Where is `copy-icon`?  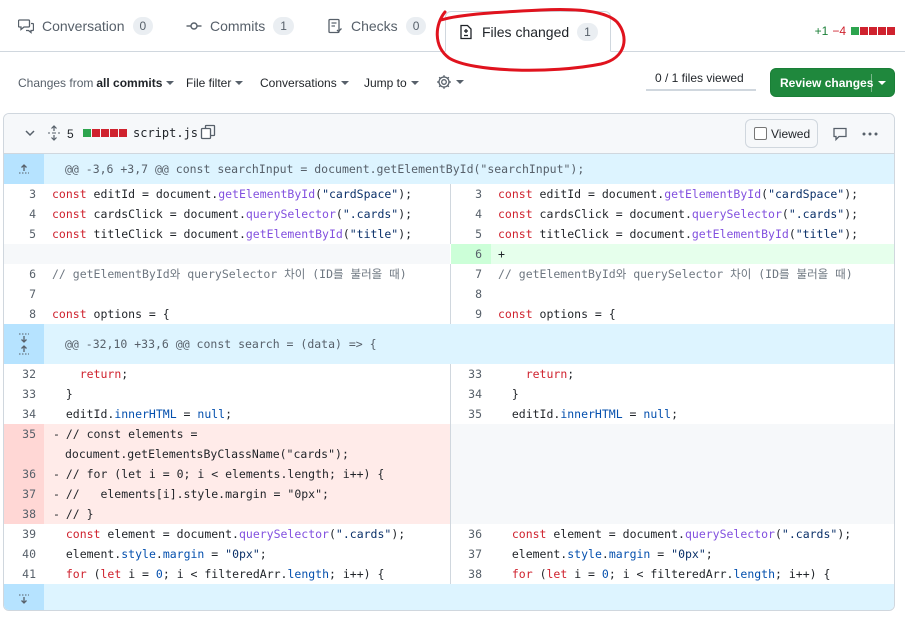 copy-icon is located at coordinates (208, 132).